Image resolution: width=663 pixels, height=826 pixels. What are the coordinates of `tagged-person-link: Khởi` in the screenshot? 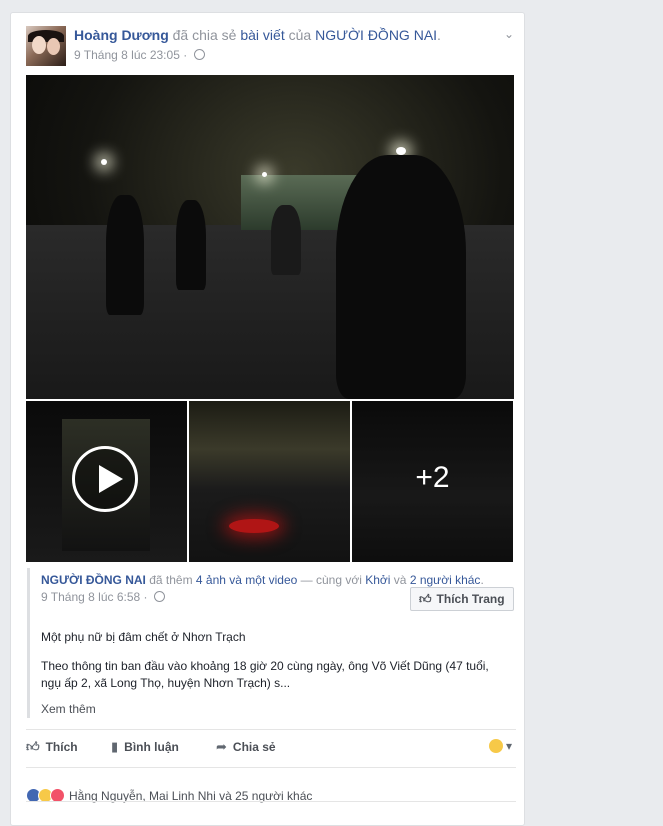 It's located at (377, 580).